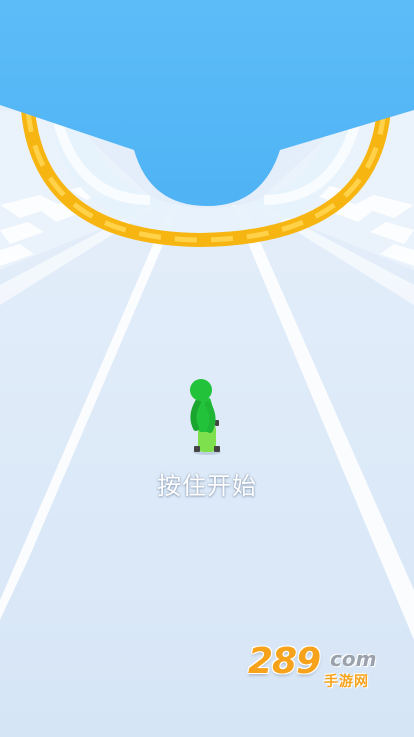  Describe the element at coordinates (346, 682) in the screenshot. I see `watermark-subtitle: 手游网` at that location.